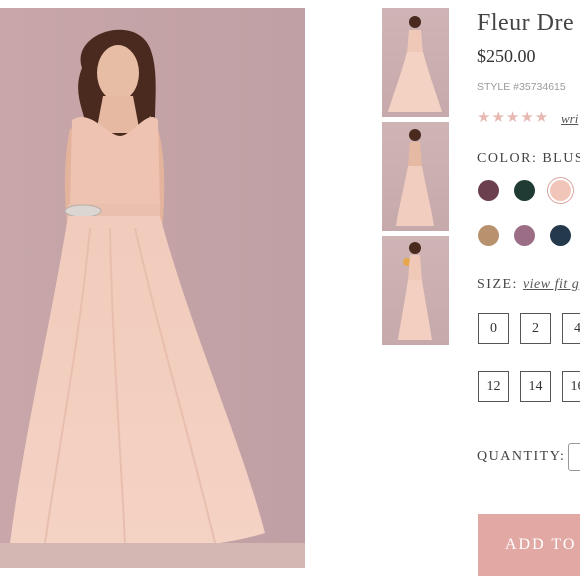 The height and width of the screenshot is (580, 580). What do you see at coordinates (524, 235) in the screenshot?
I see `color-swatch-mauve` at bounding box center [524, 235].